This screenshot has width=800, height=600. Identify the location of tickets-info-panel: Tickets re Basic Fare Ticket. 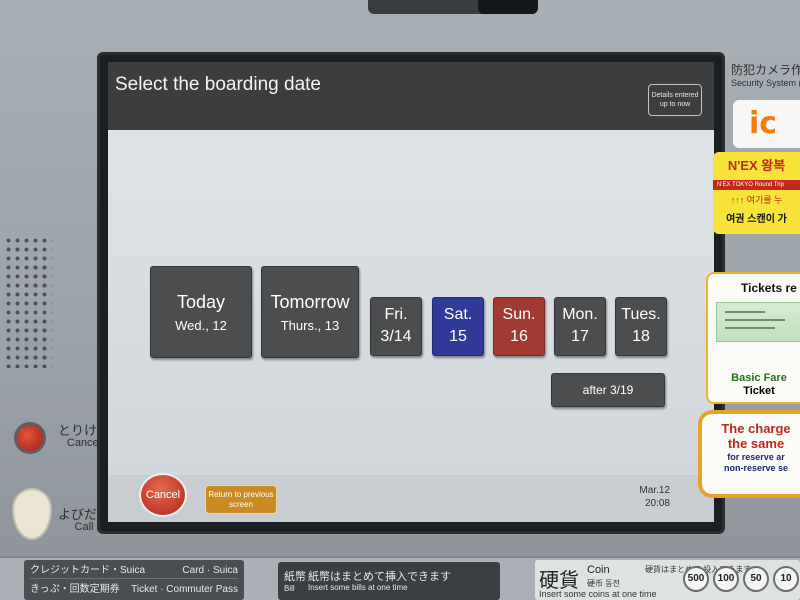
(753, 338).